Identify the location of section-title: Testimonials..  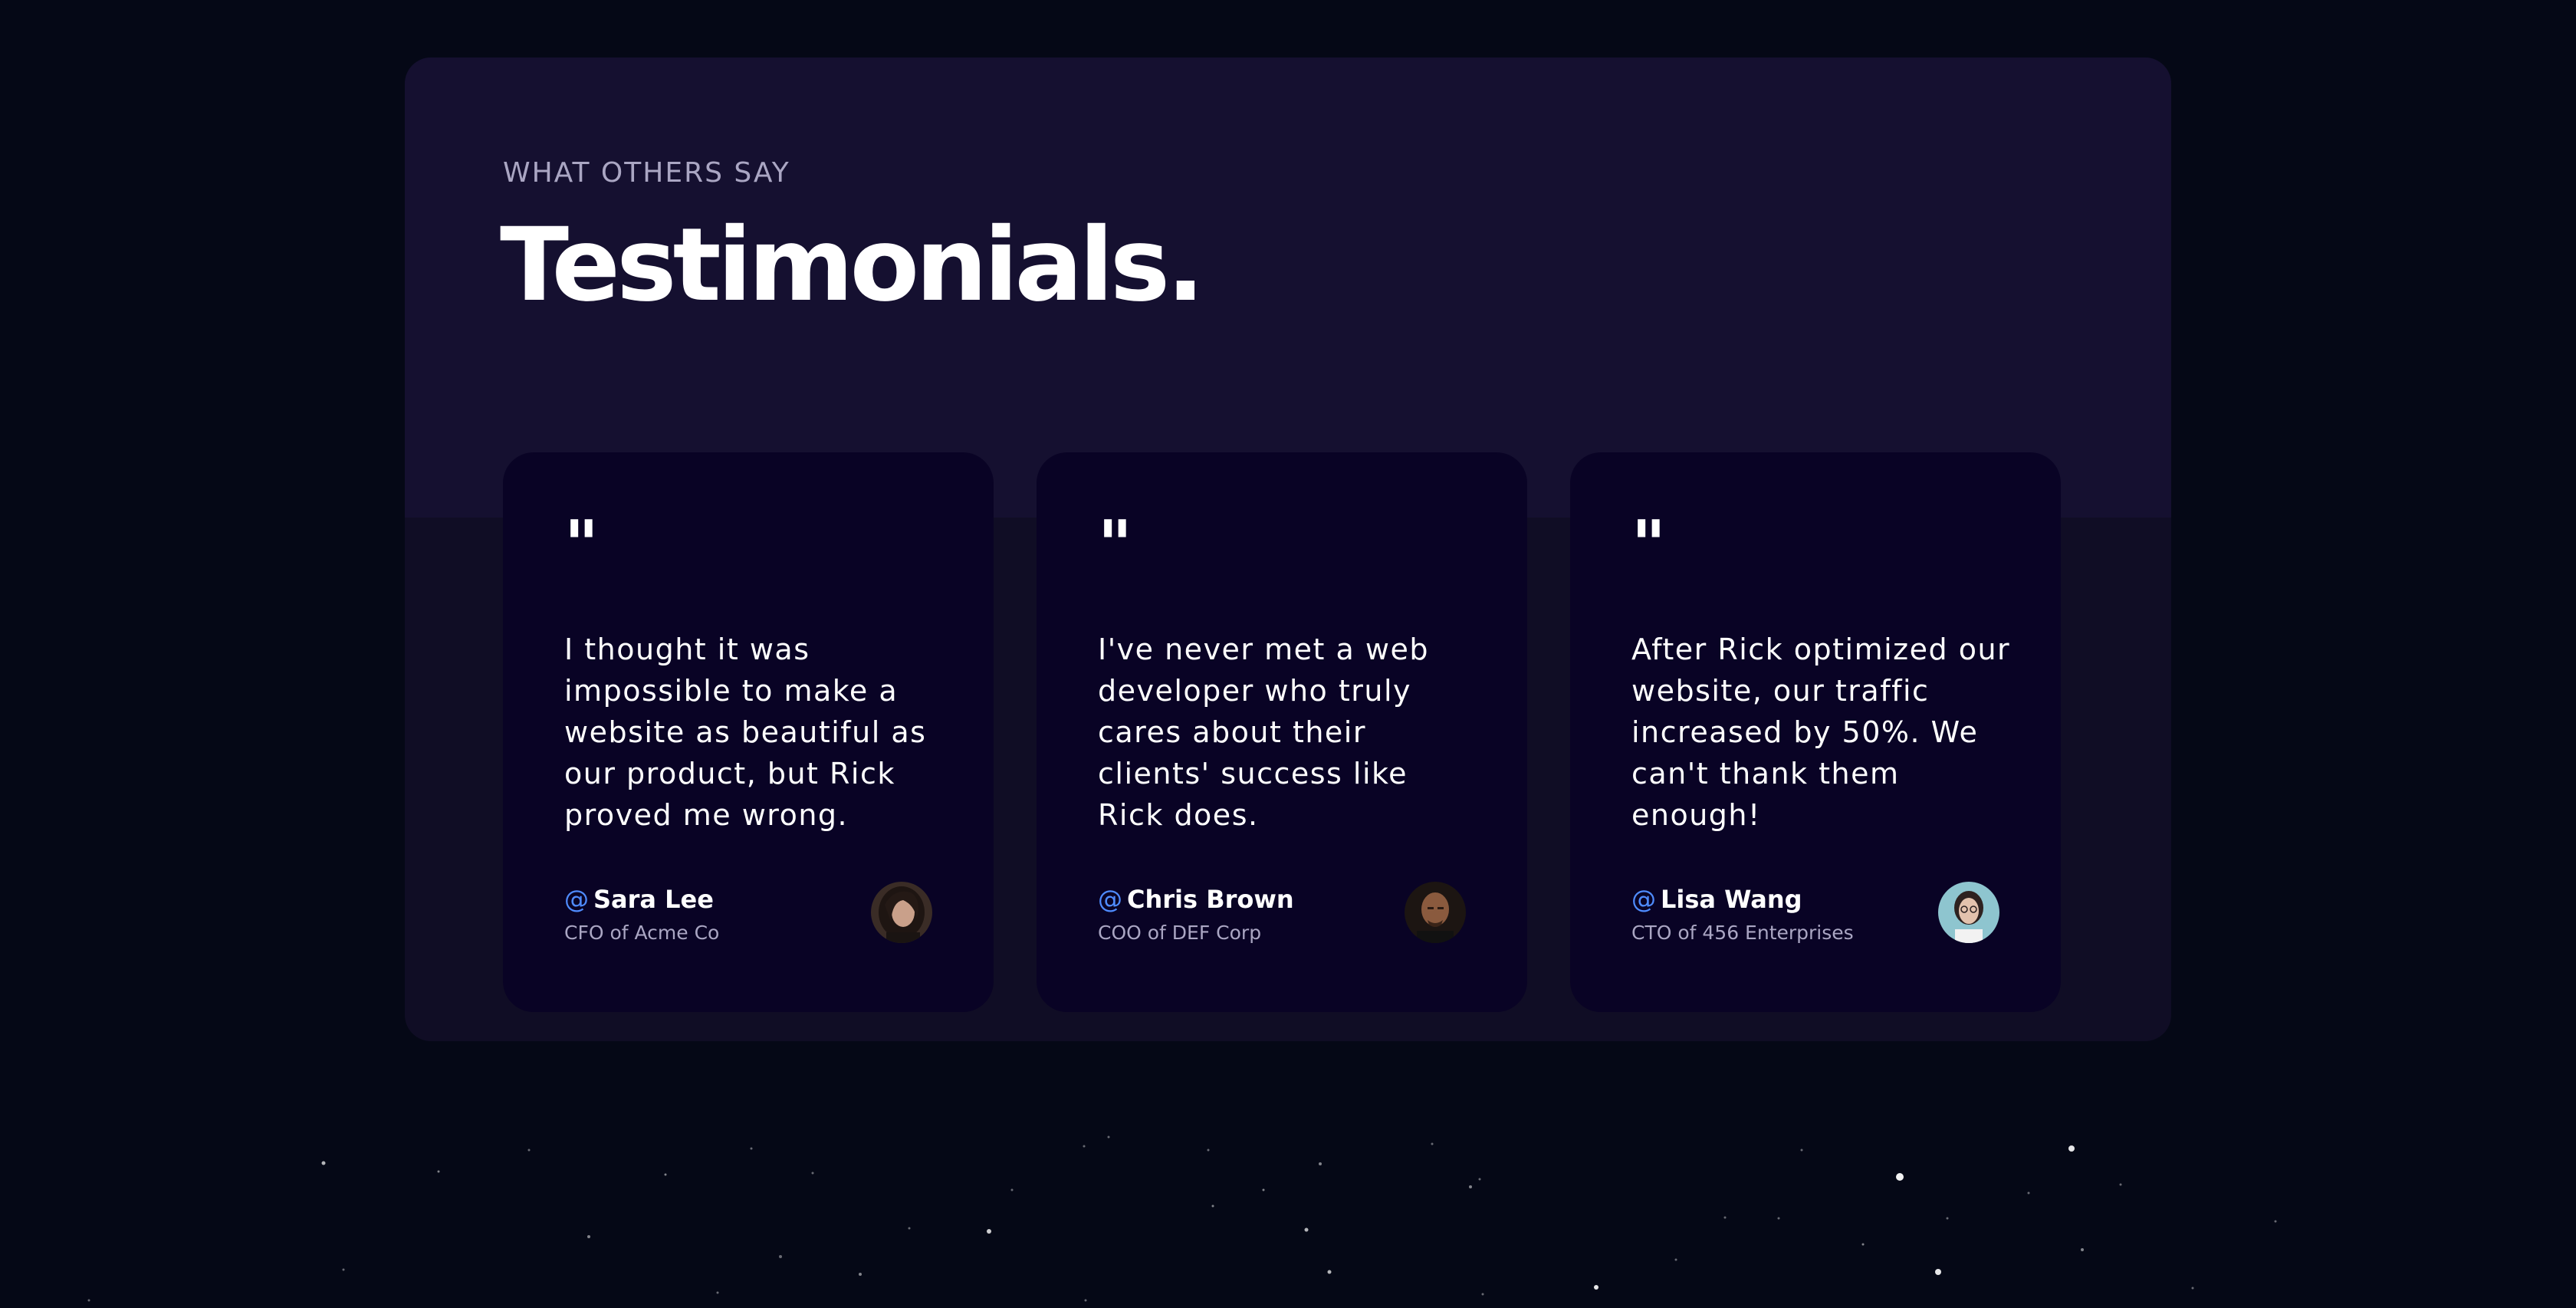
(852, 265).